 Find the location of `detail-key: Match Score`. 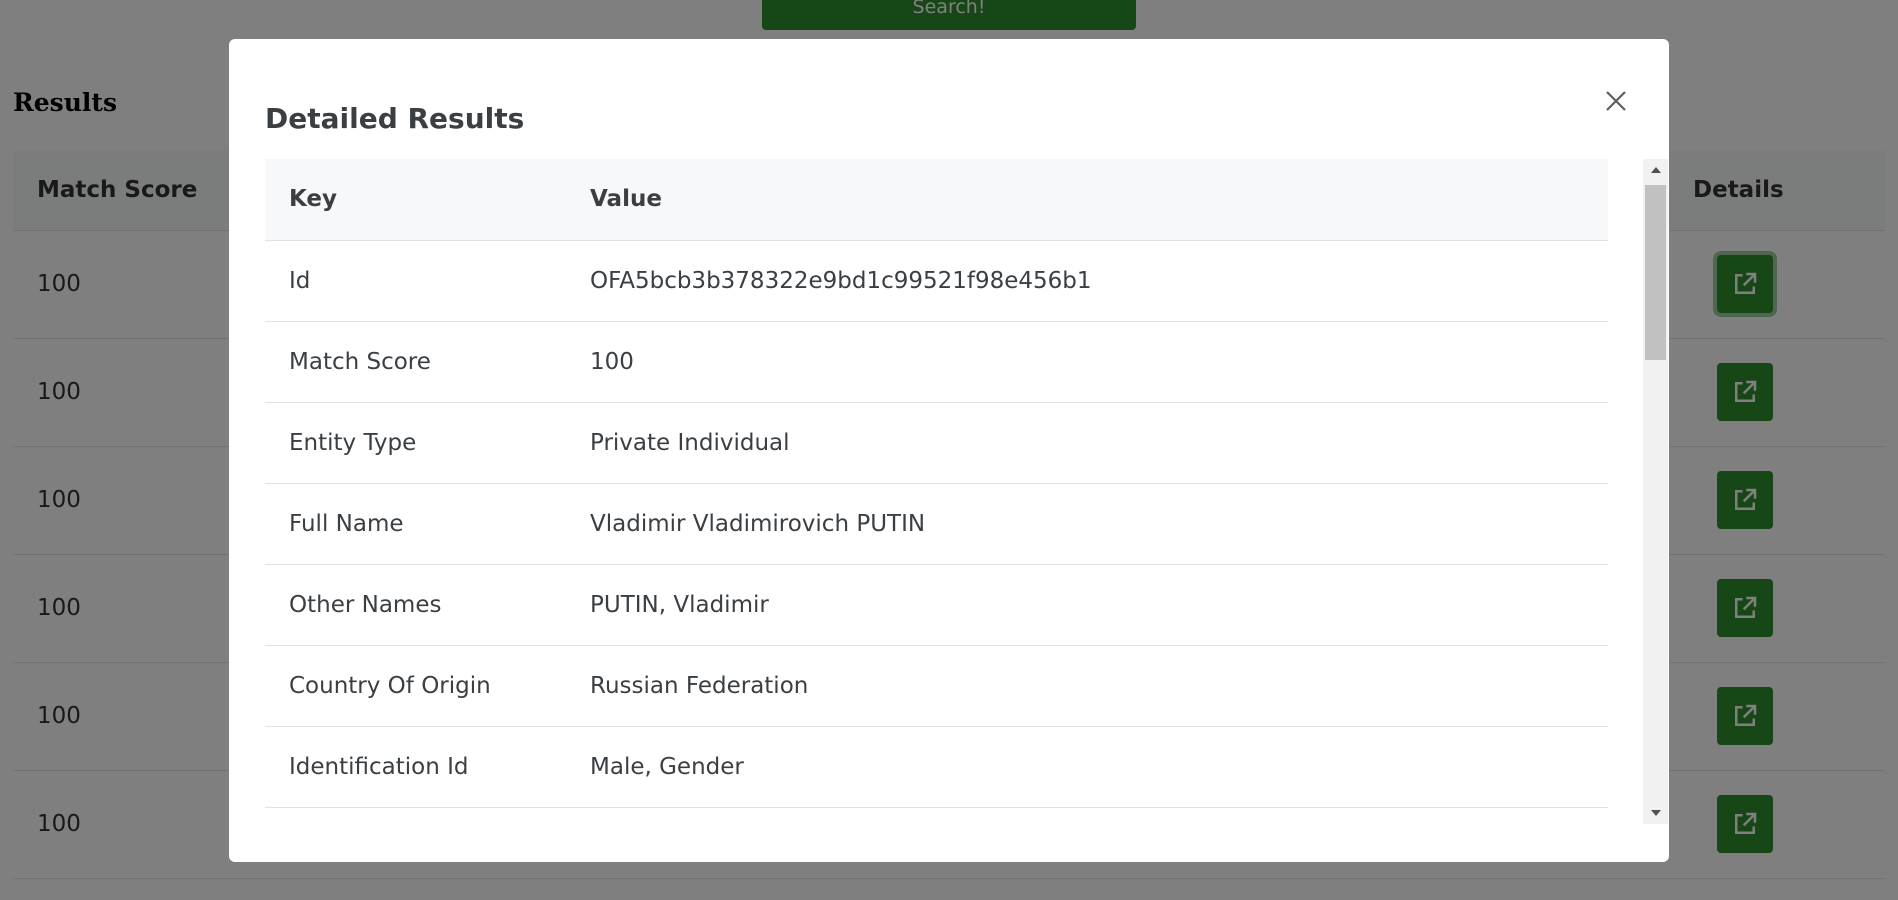

detail-key: Match Score is located at coordinates (415, 362).